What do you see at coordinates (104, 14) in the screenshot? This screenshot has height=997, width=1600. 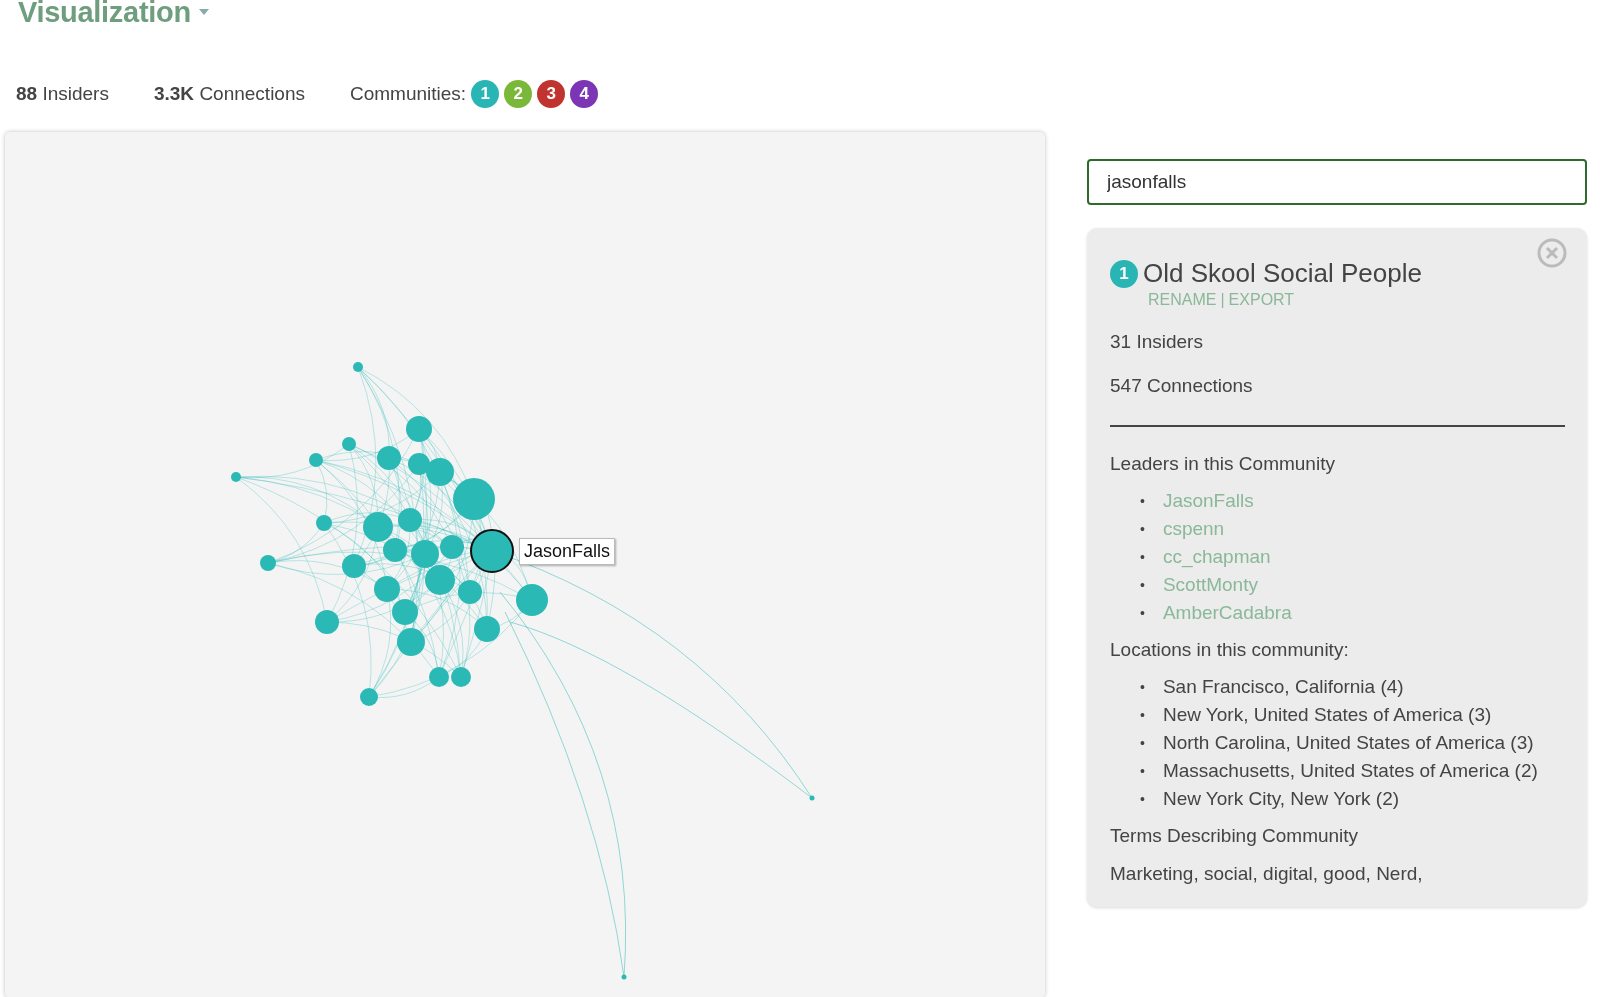 I see `page-title: Visualization` at bounding box center [104, 14].